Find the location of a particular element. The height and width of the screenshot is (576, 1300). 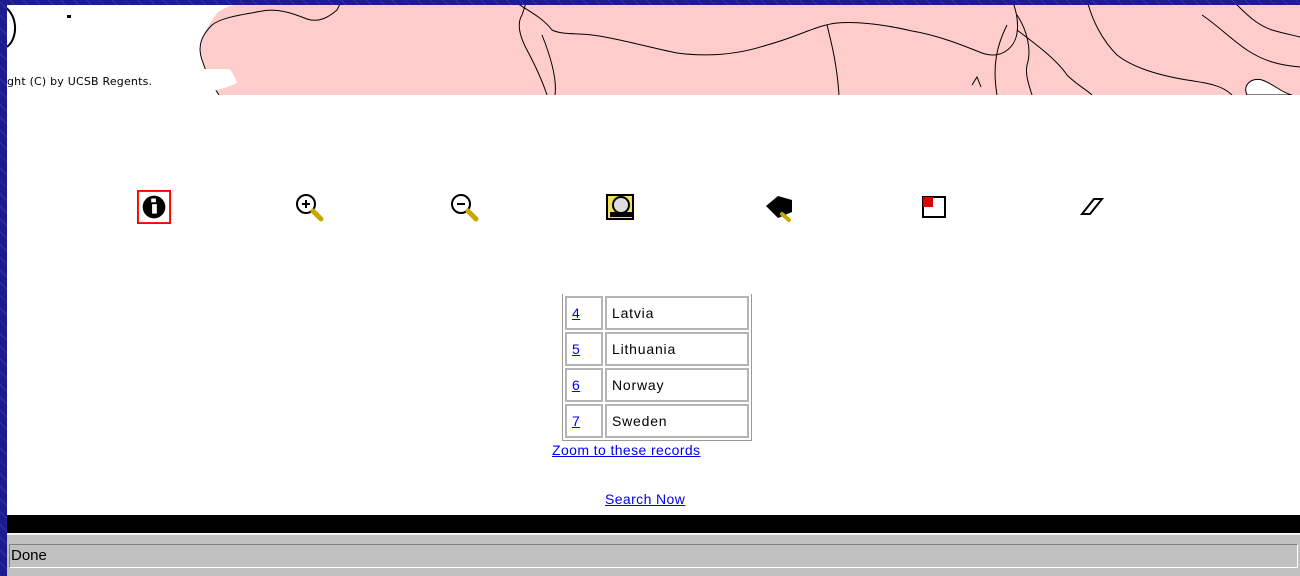

record-name-cell: Sweden is located at coordinates (677, 421).